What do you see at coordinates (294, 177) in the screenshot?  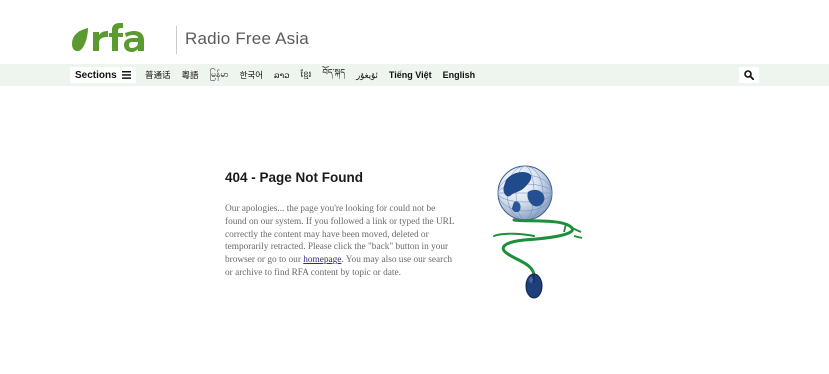 I see `page-title: 404 - Page Not Found` at bounding box center [294, 177].